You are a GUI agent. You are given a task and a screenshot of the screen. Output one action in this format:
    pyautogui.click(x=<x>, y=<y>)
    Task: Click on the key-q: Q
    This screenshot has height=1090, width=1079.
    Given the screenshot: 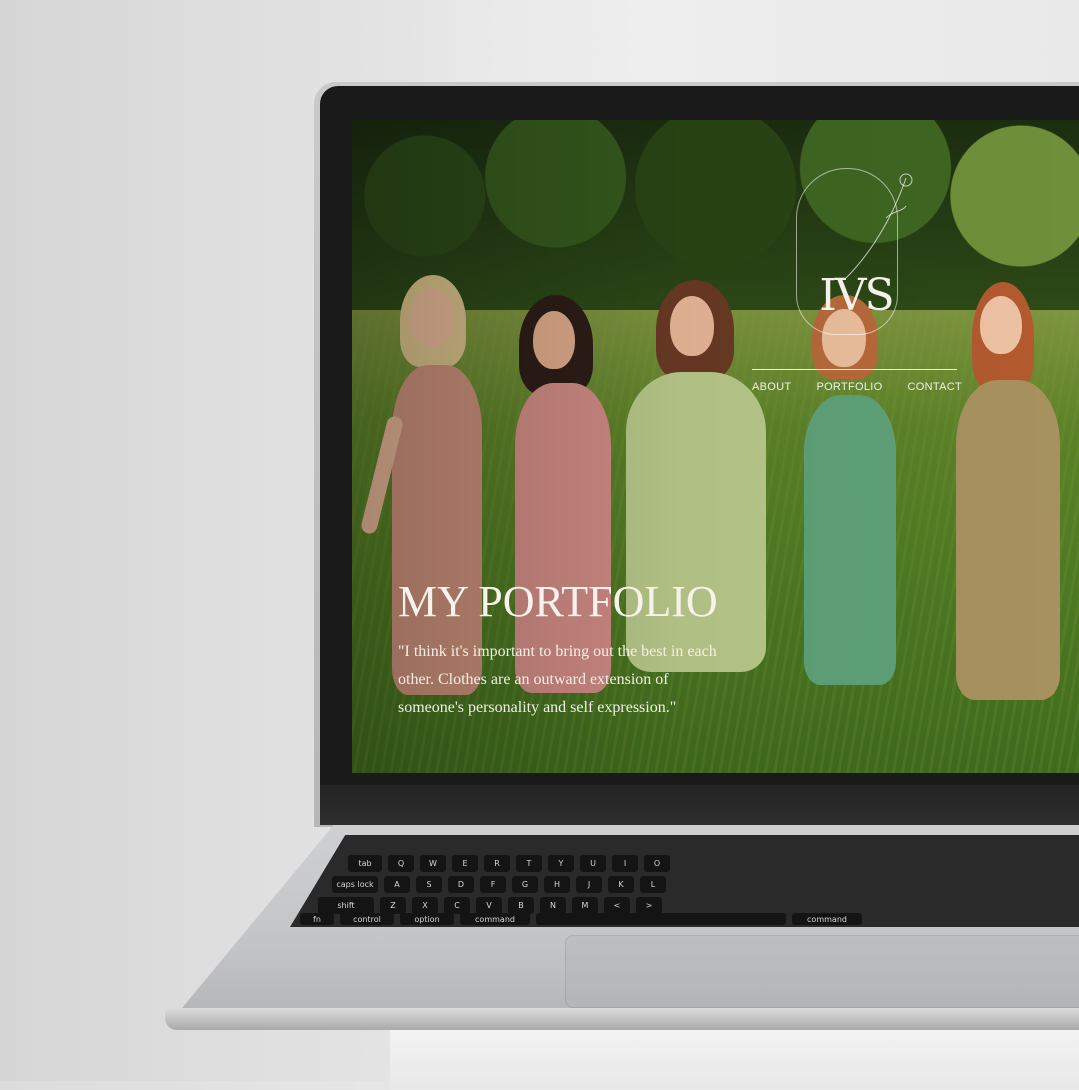 What is the action you would take?
    pyautogui.click(x=401, y=863)
    